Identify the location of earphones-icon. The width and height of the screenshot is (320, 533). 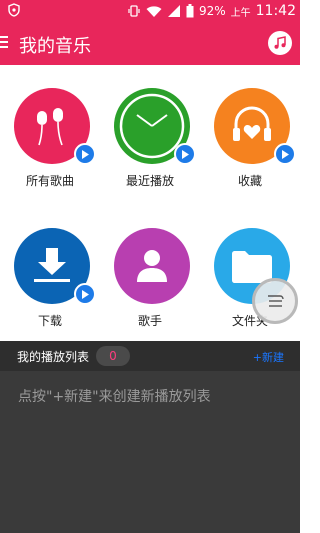
(50, 127).